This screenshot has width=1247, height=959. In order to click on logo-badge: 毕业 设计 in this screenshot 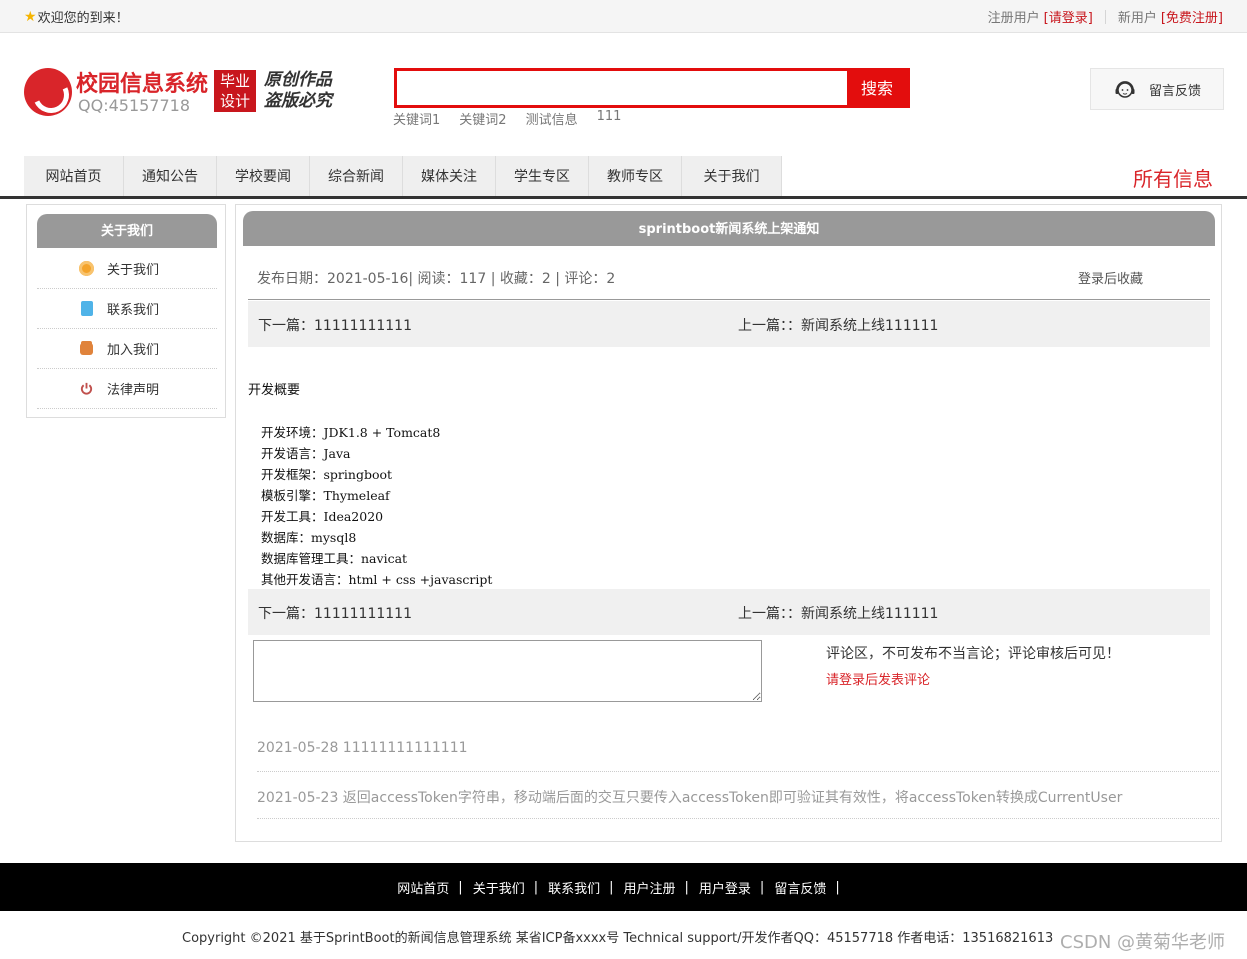, I will do `click(235, 91)`.